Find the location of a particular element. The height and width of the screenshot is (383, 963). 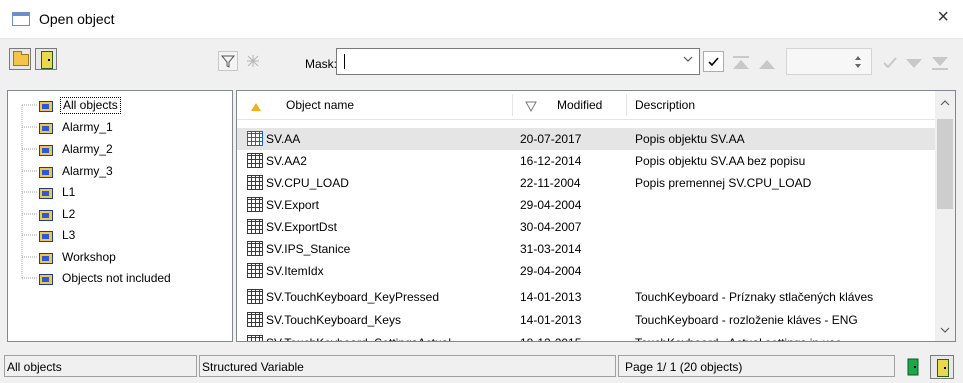

filter-off-icon is located at coordinates (253, 61).